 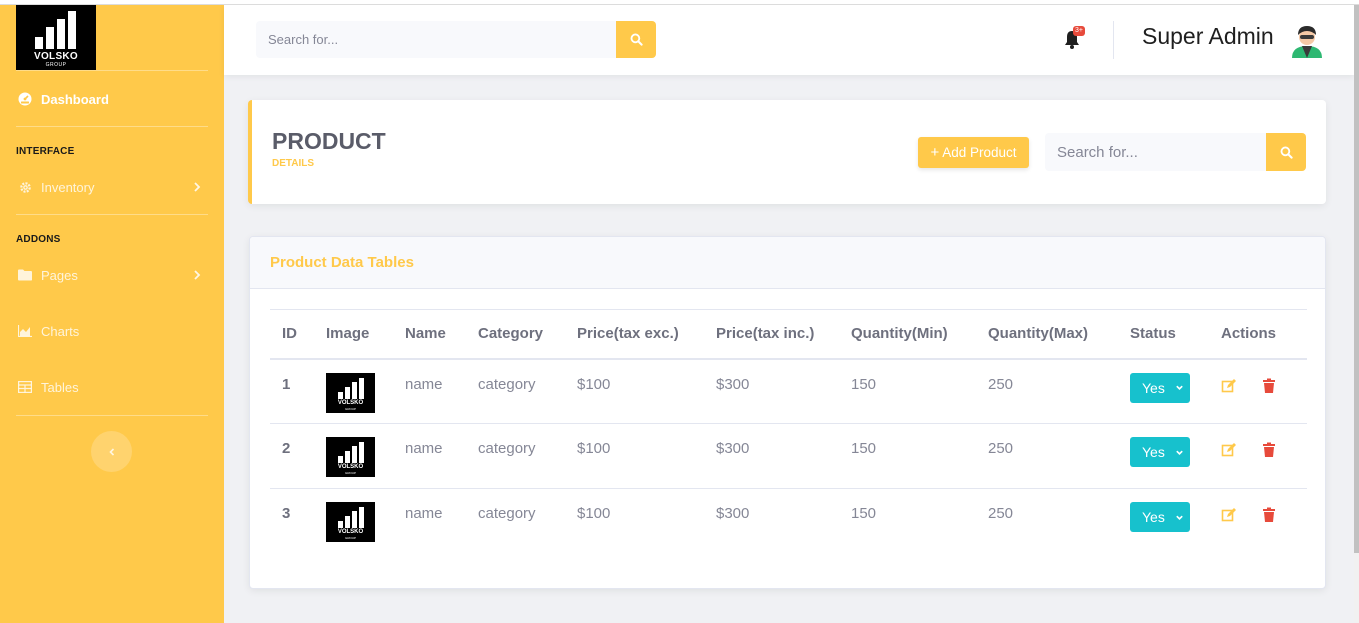 I want to click on add-product-button: + Add Product, so click(x=973, y=152).